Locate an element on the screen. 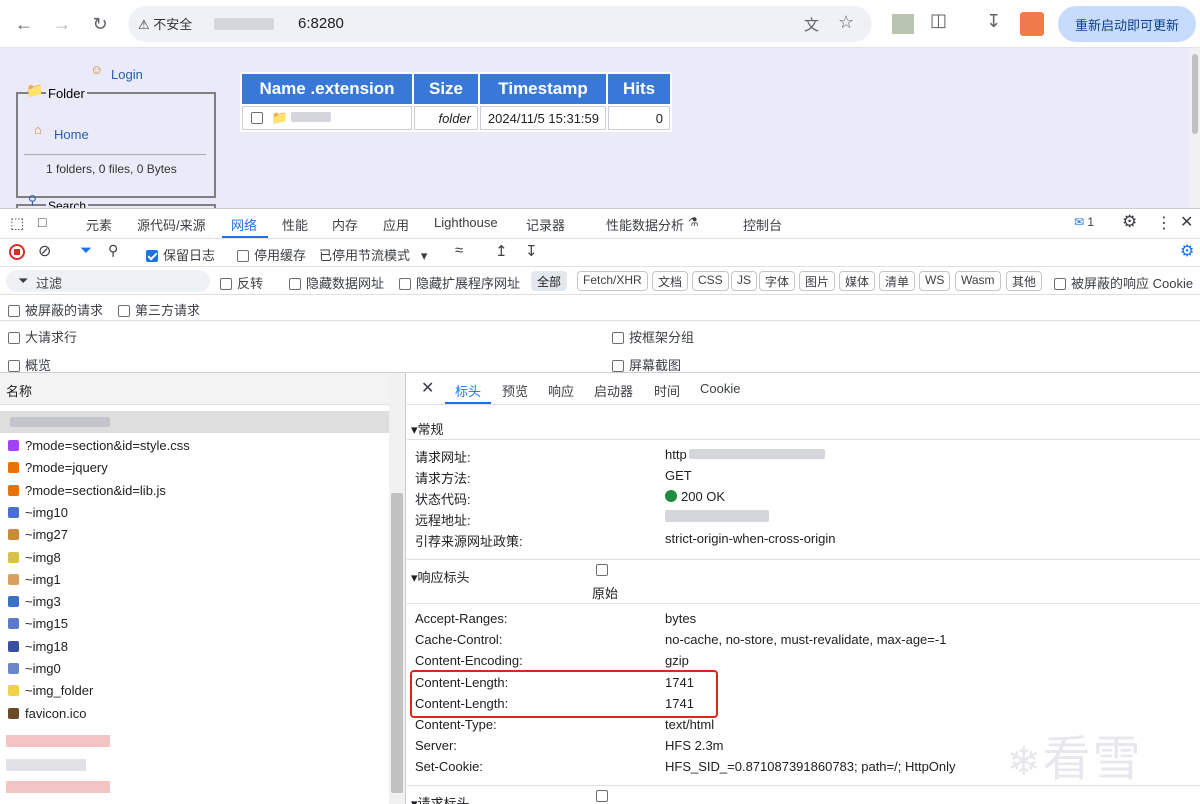 The image size is (1200, 804). bookmark-star-icon: ☆ is located at coordinates (846, 22).